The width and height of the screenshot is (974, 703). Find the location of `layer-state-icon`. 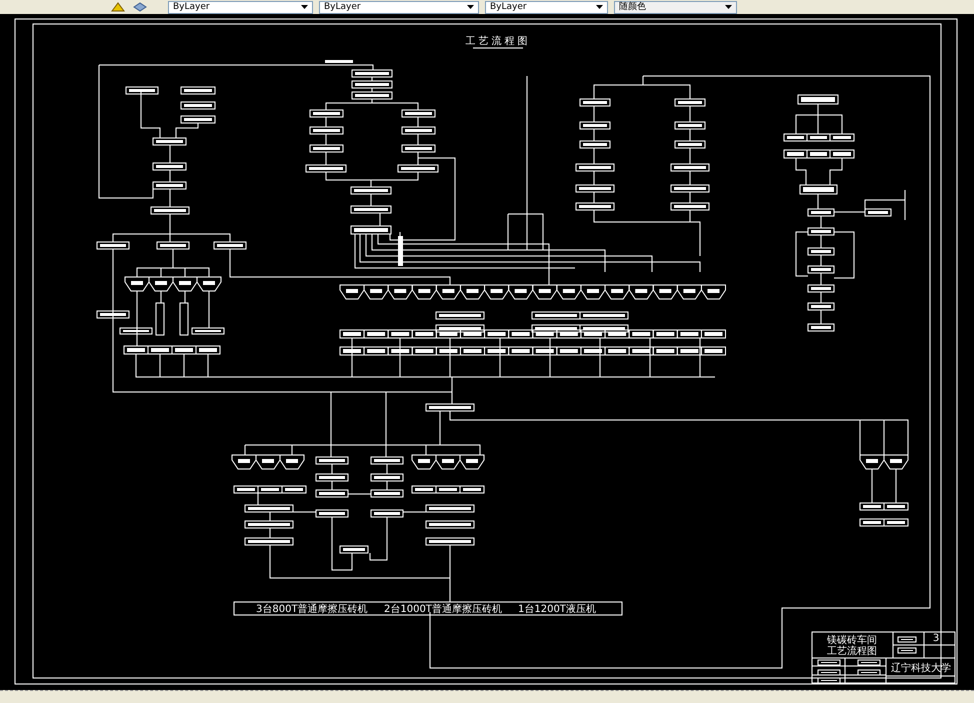

layer-state-icon is located at coordinates (118, 7).